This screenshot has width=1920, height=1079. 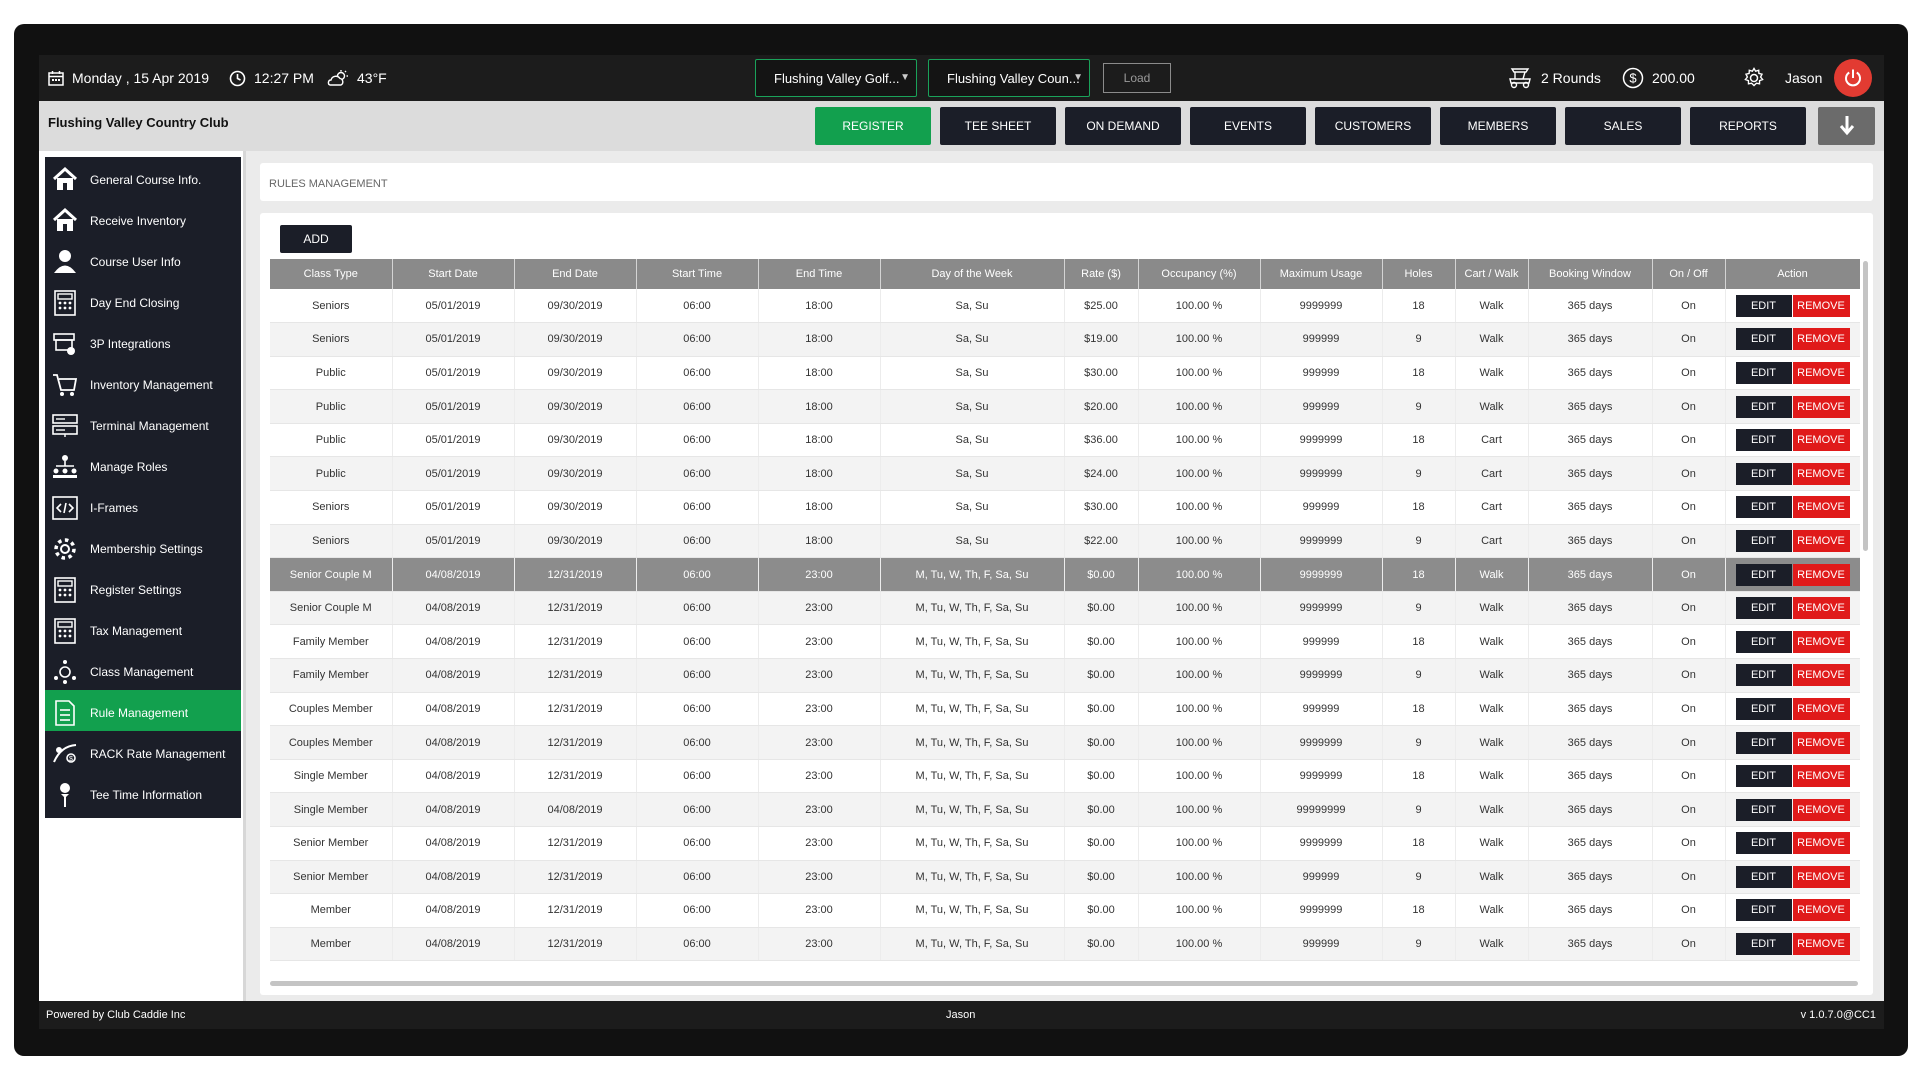 I want to click on column-header: Booking Window, so click(x=1590, y=274).